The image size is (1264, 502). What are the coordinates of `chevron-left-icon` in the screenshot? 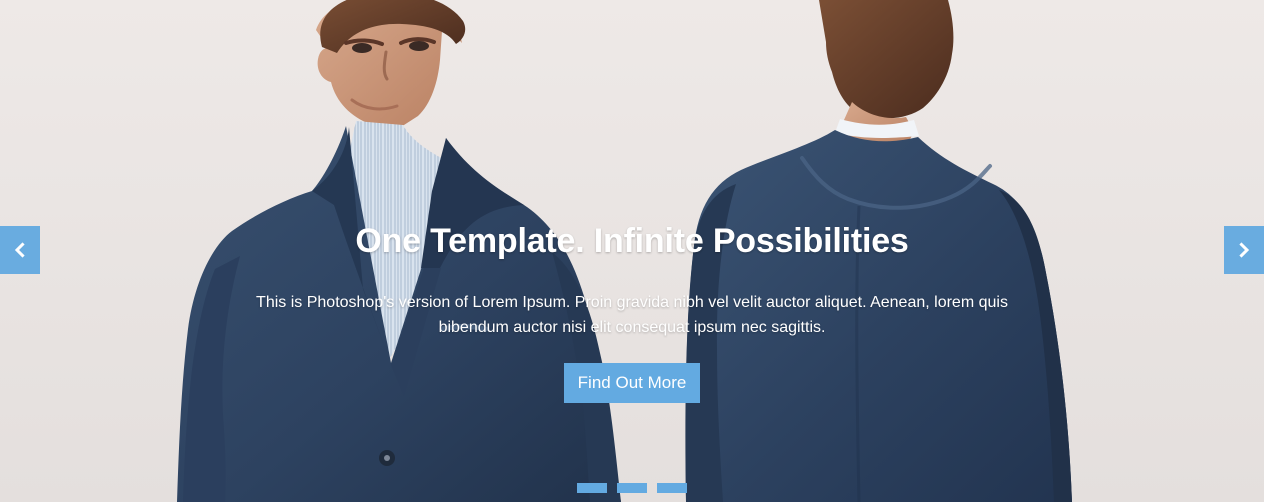 It's located at (19, 250).